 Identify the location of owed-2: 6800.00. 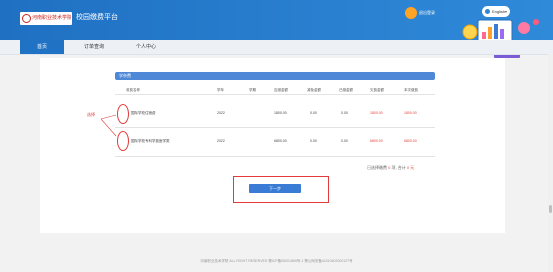
(376, 141).